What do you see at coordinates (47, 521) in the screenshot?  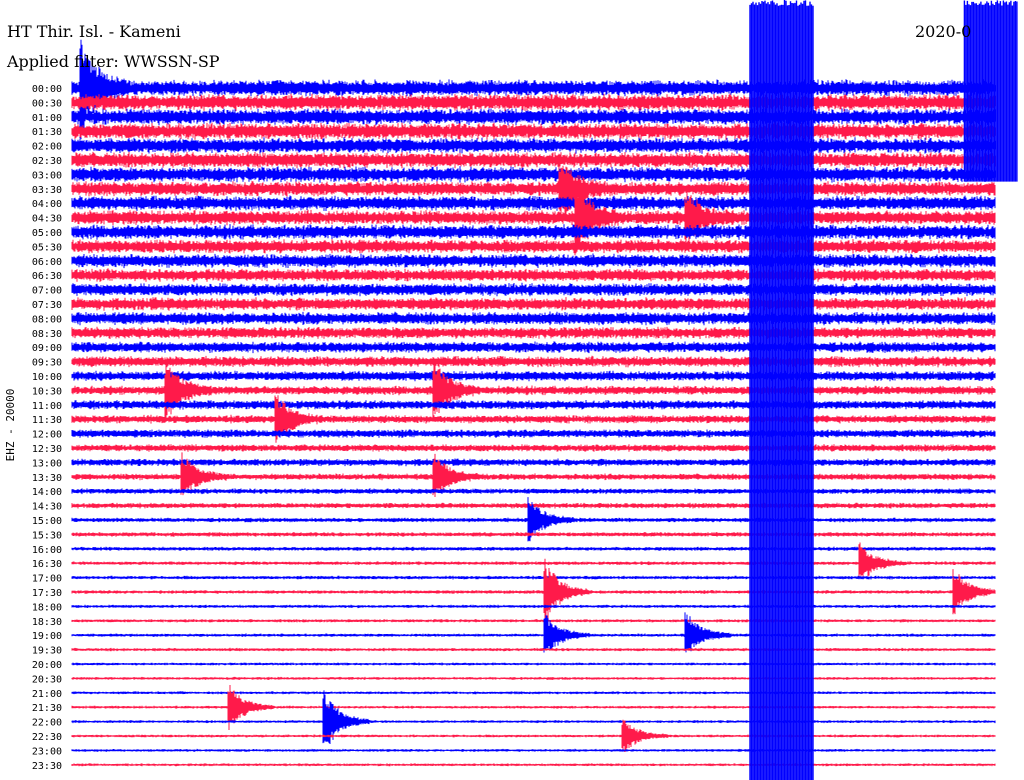 I see `row-label-1500: 15:00` at bounding box center [47, 521].